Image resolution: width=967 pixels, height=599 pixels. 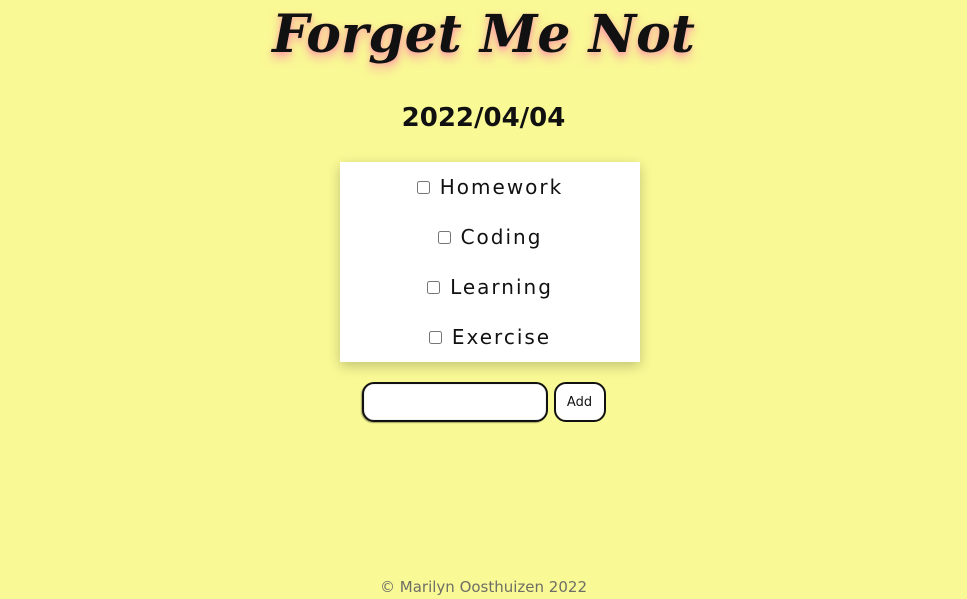 I want to click on new-task-input, so click(x=454, y=402).